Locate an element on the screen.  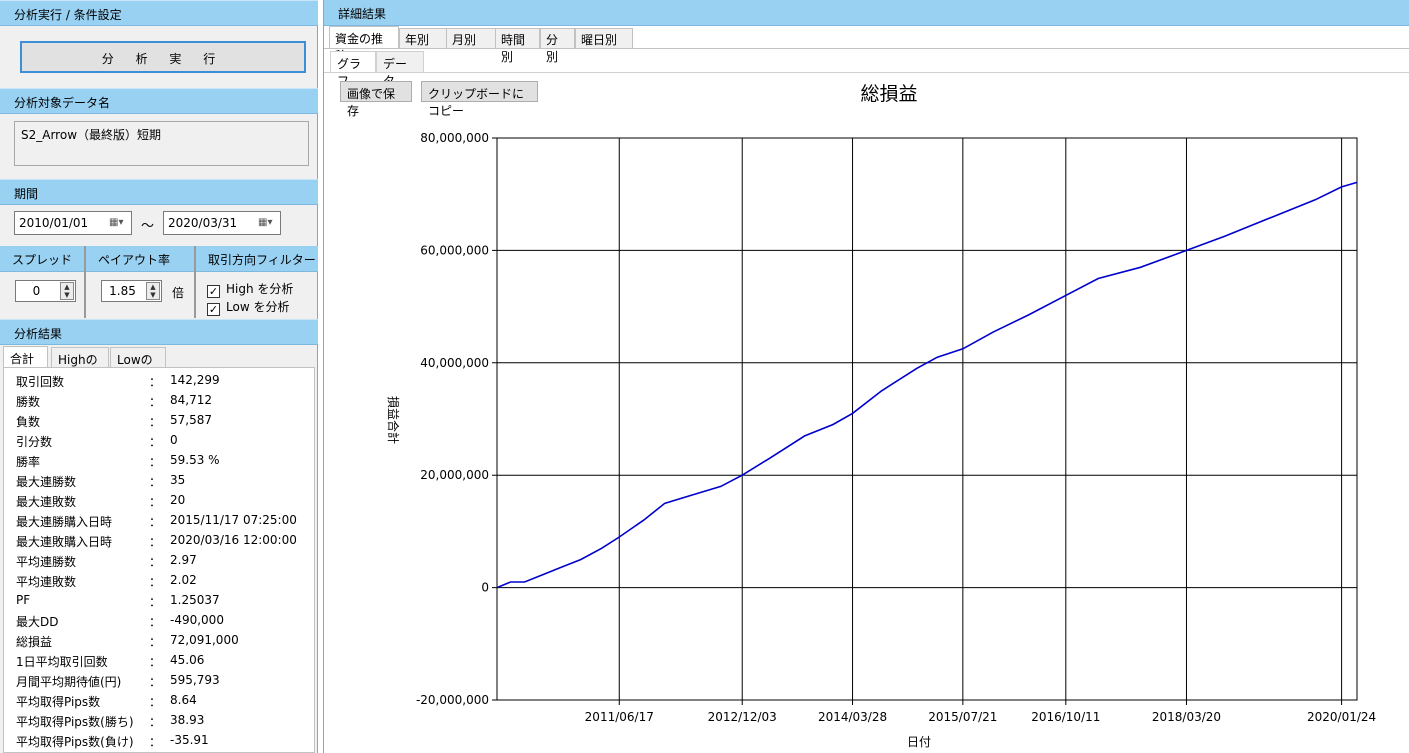
y-tick-label: 40,000,000 is located at coordinates (454, 363).